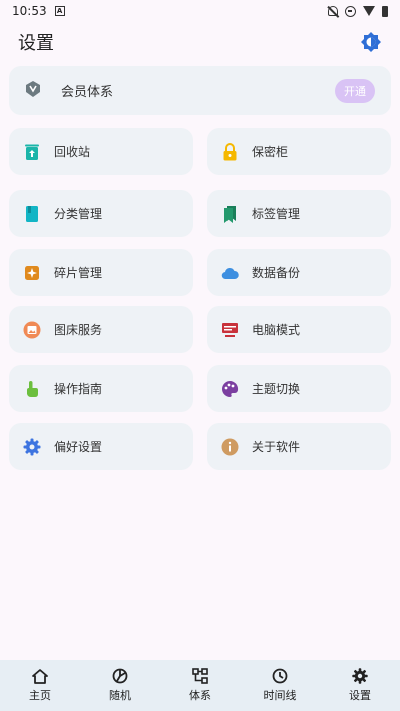 This screenshot has height=711, width=400. I want to click on nav-hierarchy: 体系, so click(200, 685).